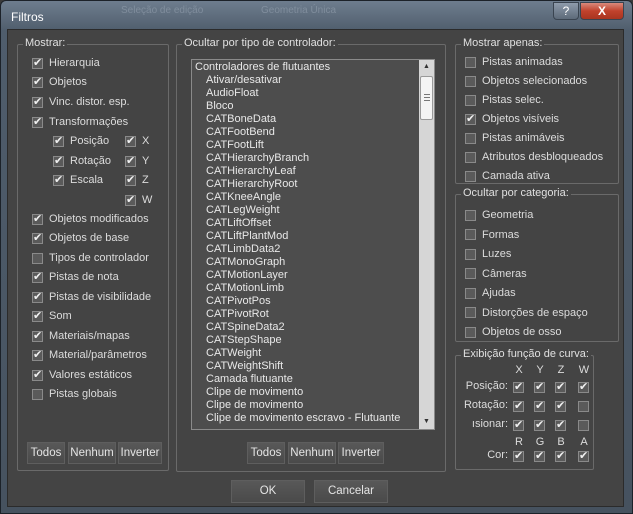 The width and height of the screenshot is (633, 514). What do you see at coordinates (46, 453) in the screenshot?
I see `show-all-button: Todos` at bounding box center [46, 453].